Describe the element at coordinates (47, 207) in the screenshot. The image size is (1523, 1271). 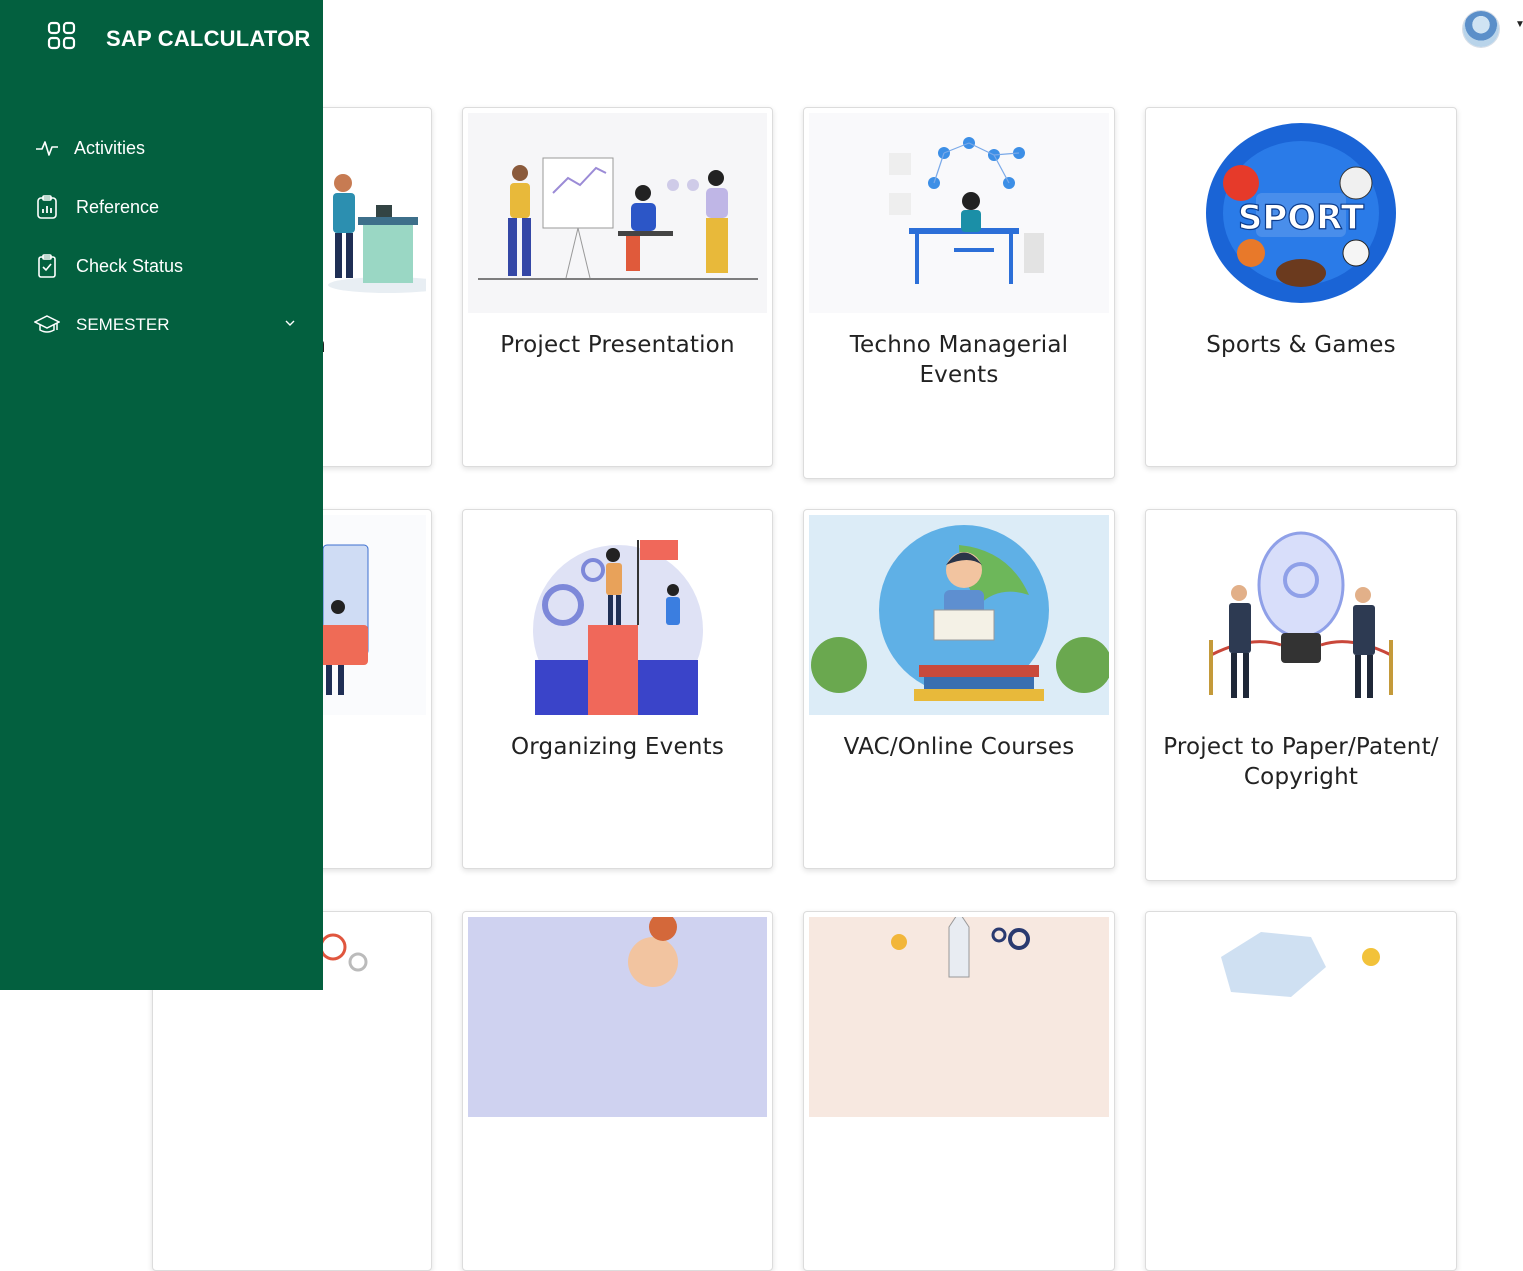
I see `clipboard-chart-icon` at that location.